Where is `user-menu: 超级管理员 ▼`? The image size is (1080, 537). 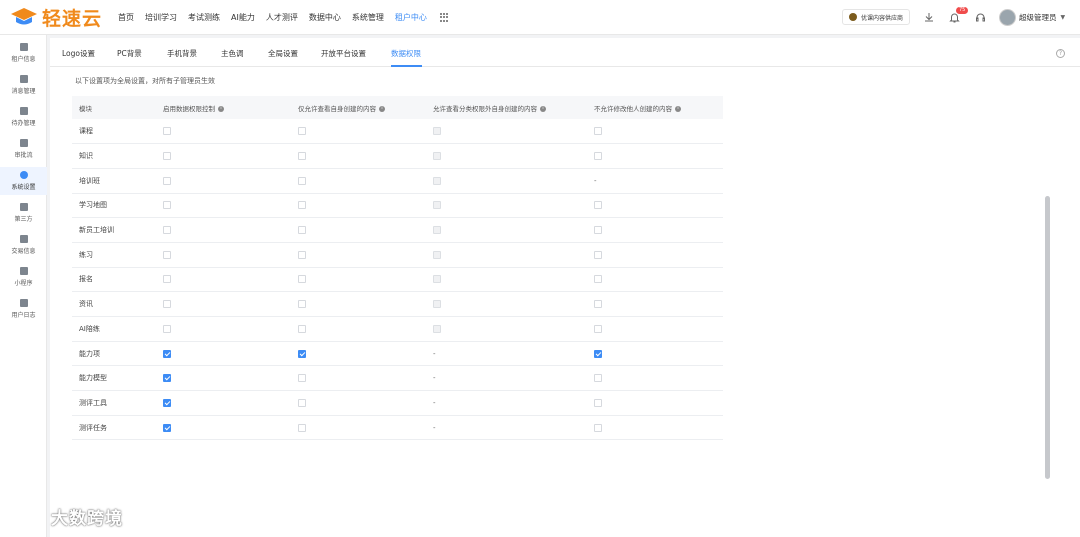 user-menu: 超级管理员 ▼ is located at coordinates (1032, 17).